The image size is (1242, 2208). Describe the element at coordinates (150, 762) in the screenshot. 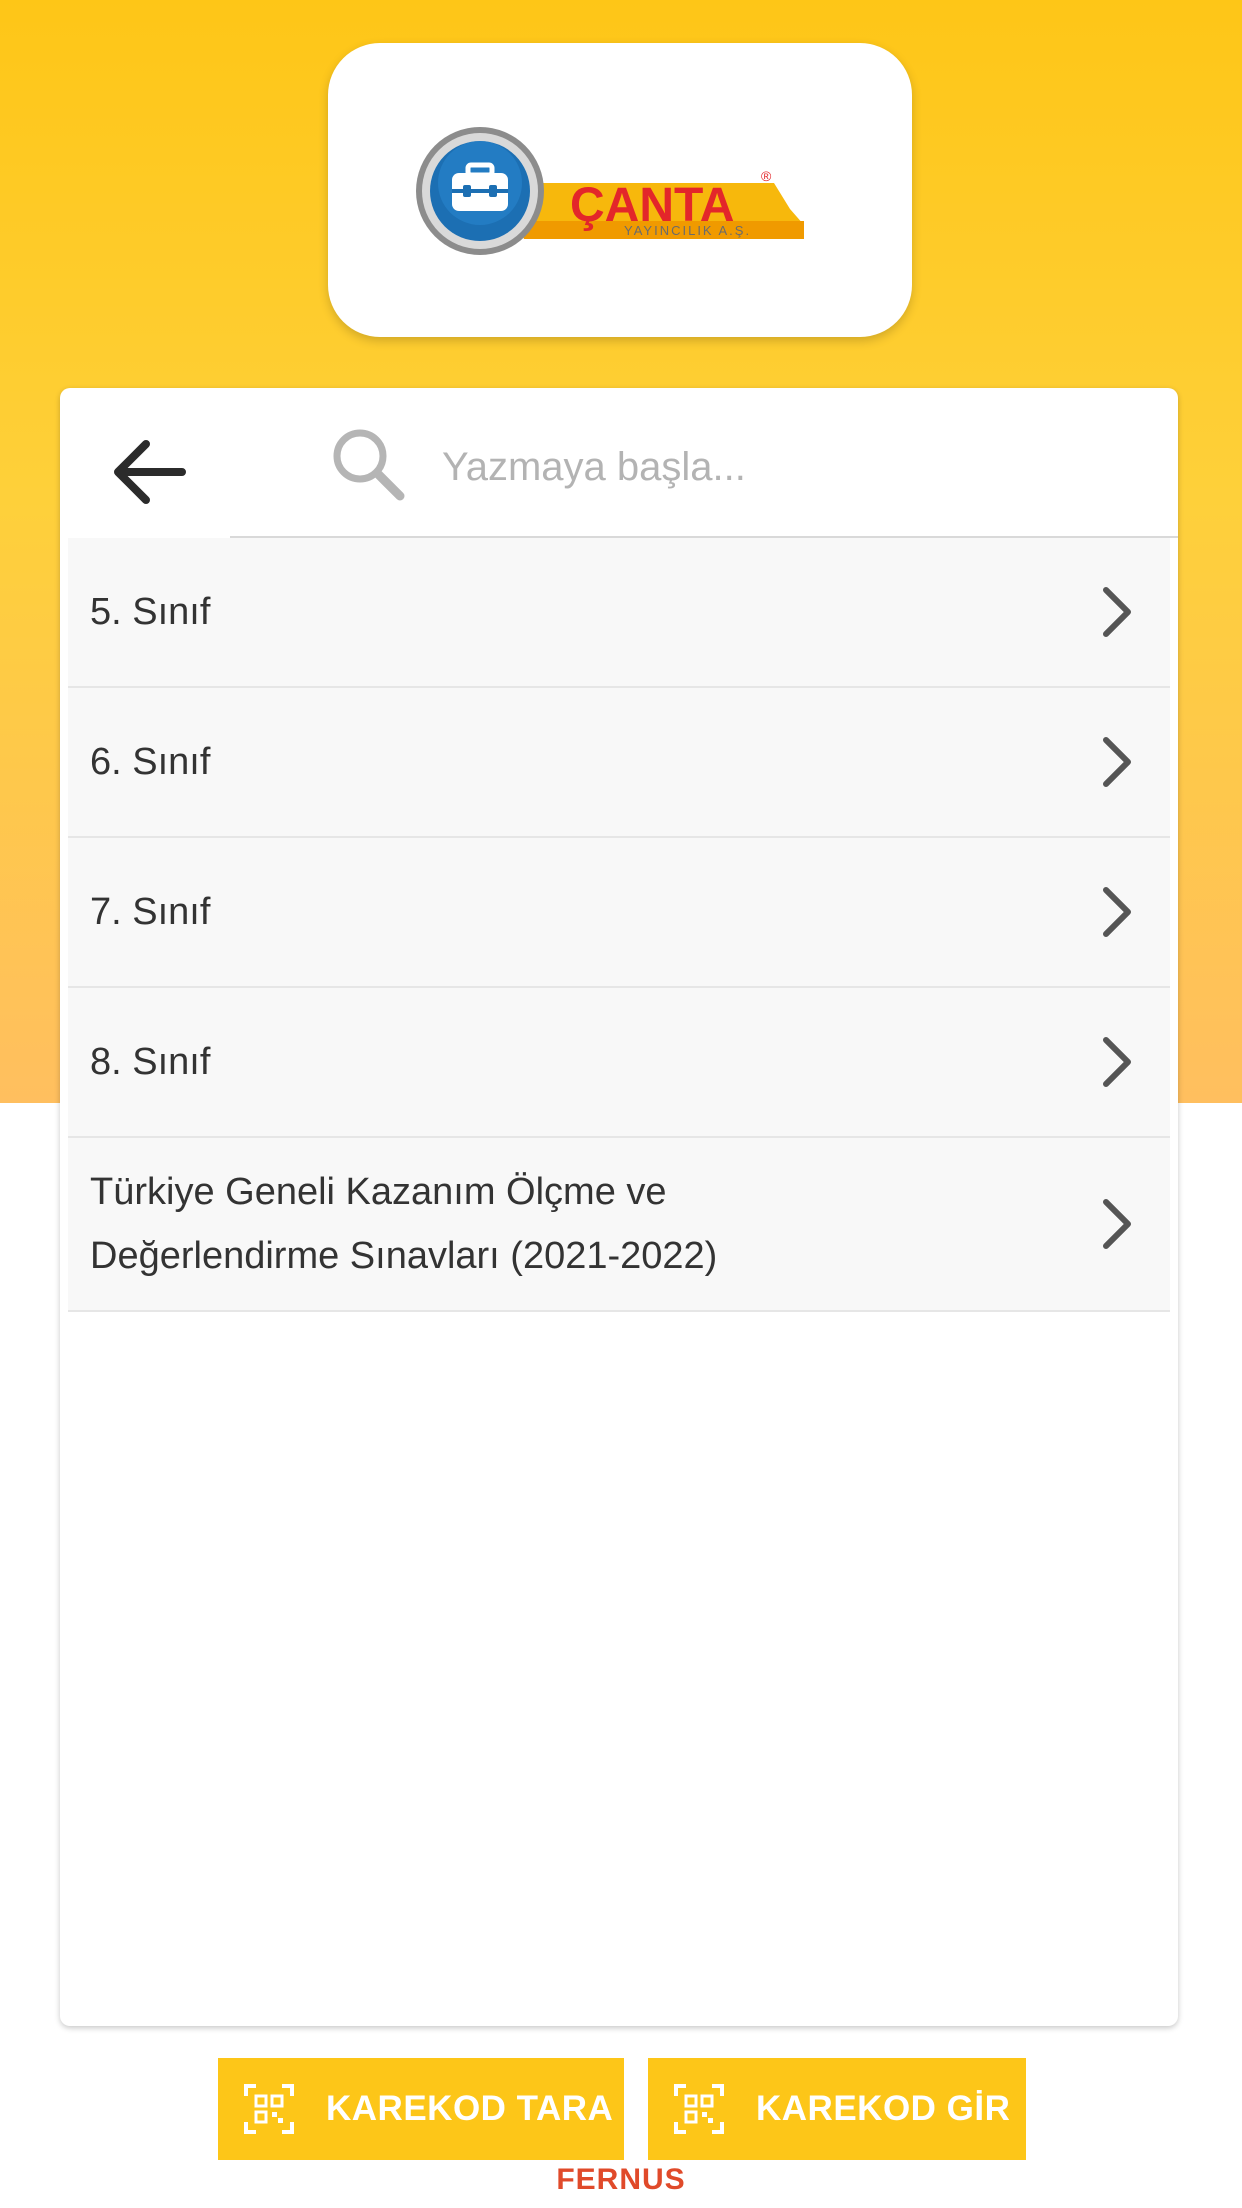

I see `list-item-label: 6. Sınıf` at that location.